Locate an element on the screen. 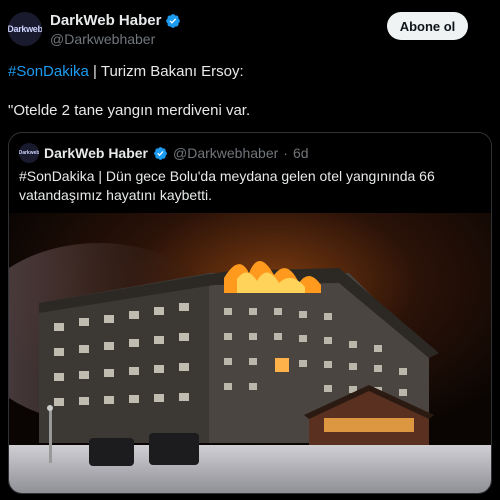 This screenshot has height=500, width=500. quoted-author-name: DarkWeb Haber is located at coordinates (96, 153).